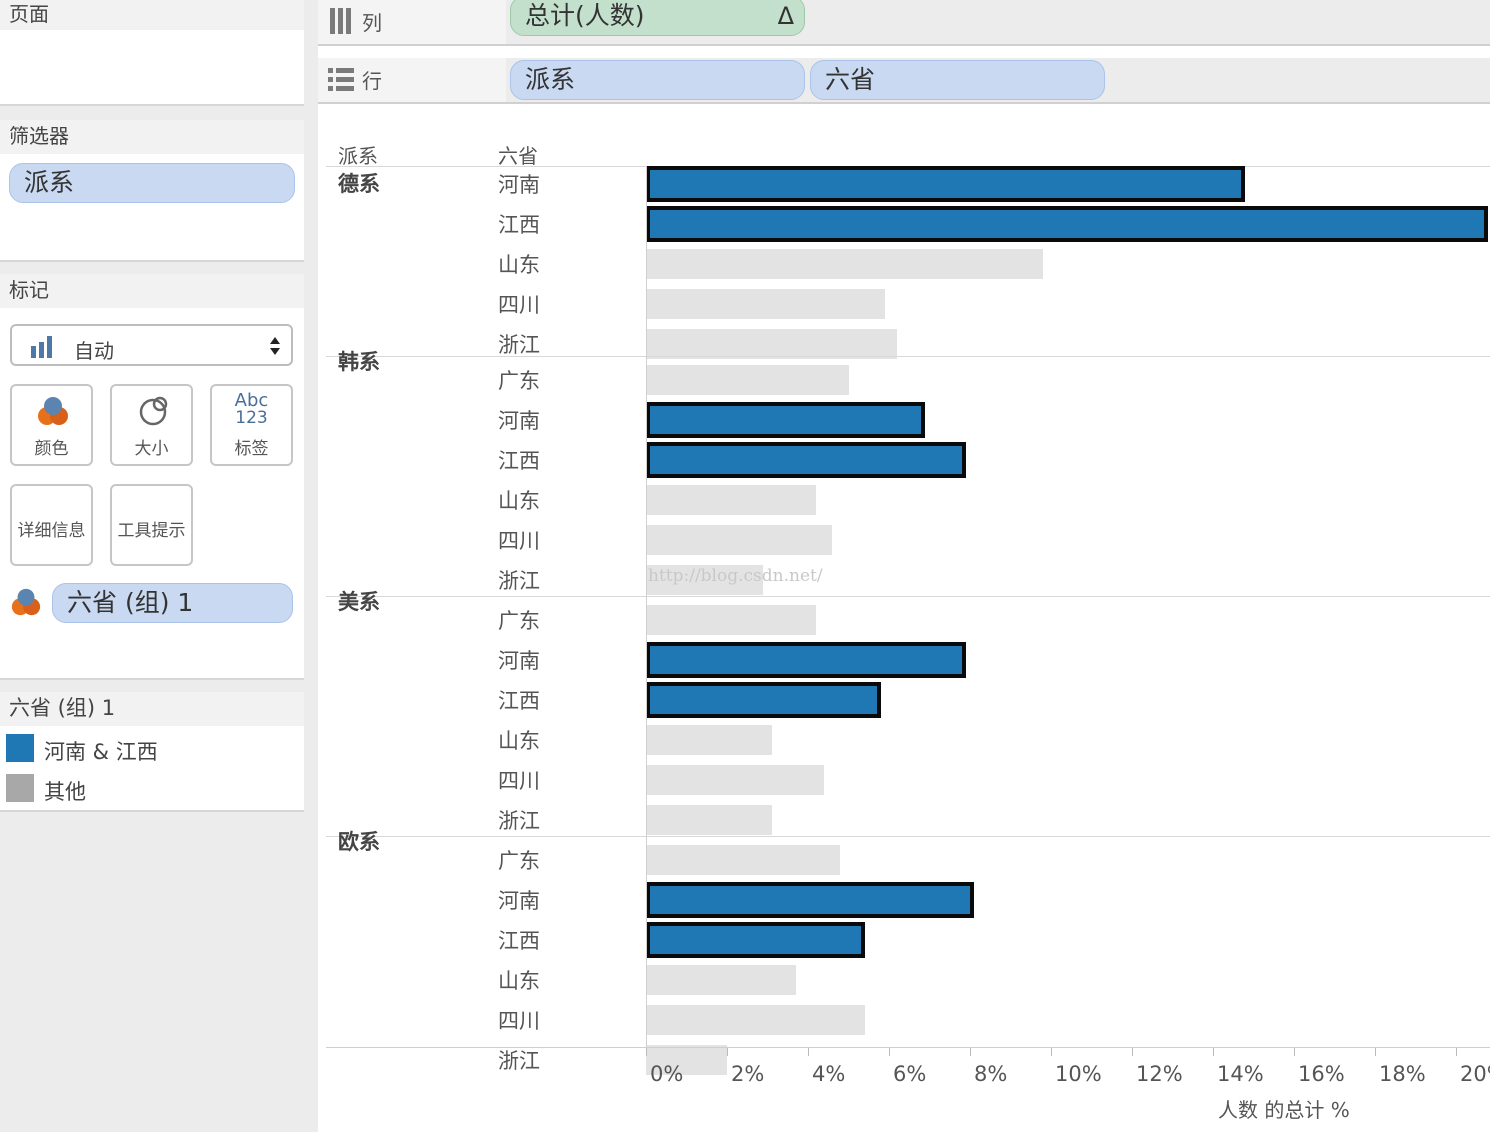  What do you see at coordinates (251, 449) in the screenshot?
I see `label-caption: 标签` at bounding box center [251, 449].